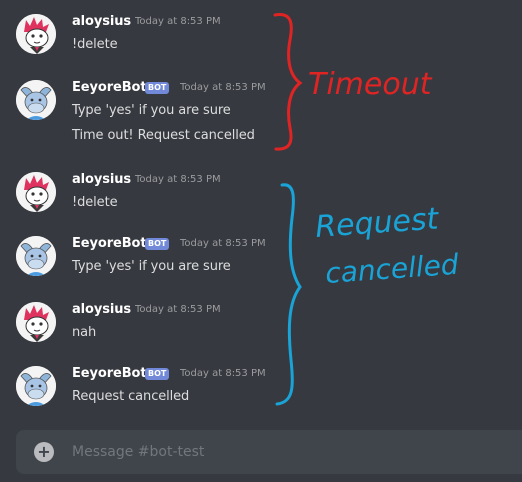 Image resolution: width=522 pixels, height=482 pixels. What do you see at coordinates (131, 396) in the screenshot?
I see `message-text: Request cancelled` at bounding box center [131, 396].